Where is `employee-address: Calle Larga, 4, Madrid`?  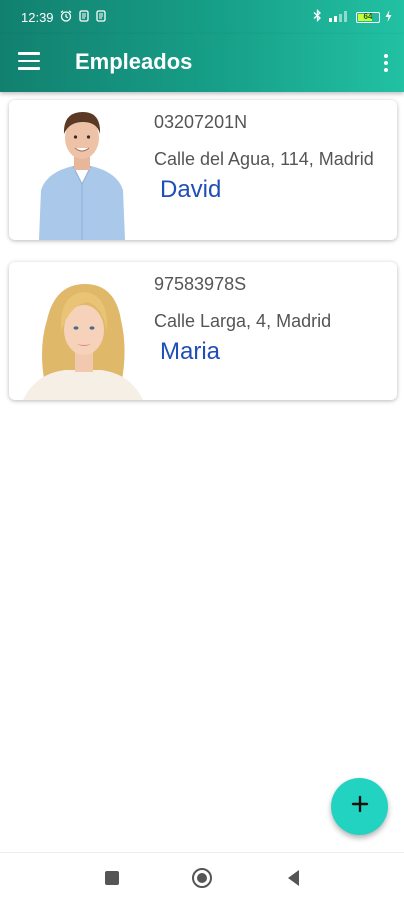 employee-address: Calle Larga, 4, Madrid is located at coordinates (243, 321).